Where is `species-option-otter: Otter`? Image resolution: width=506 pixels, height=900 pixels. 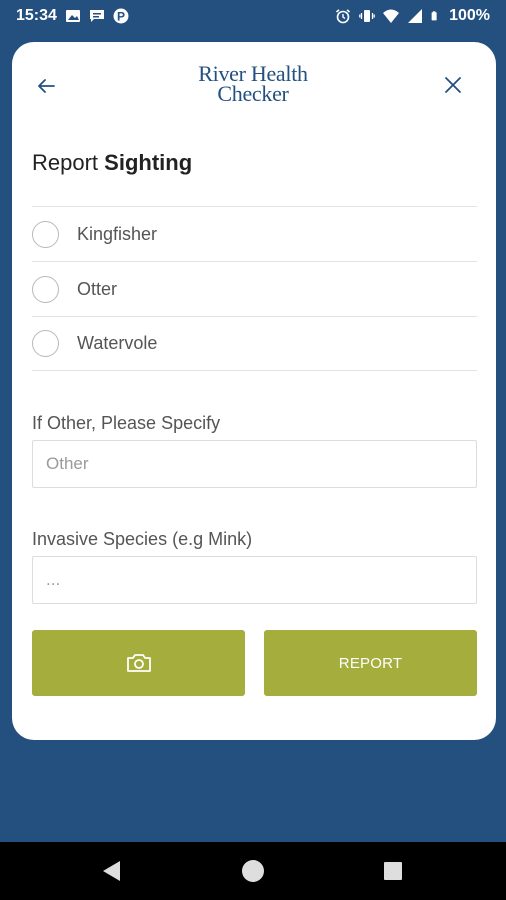
species-option-otter: Otter is located at coordinates (254, 288).